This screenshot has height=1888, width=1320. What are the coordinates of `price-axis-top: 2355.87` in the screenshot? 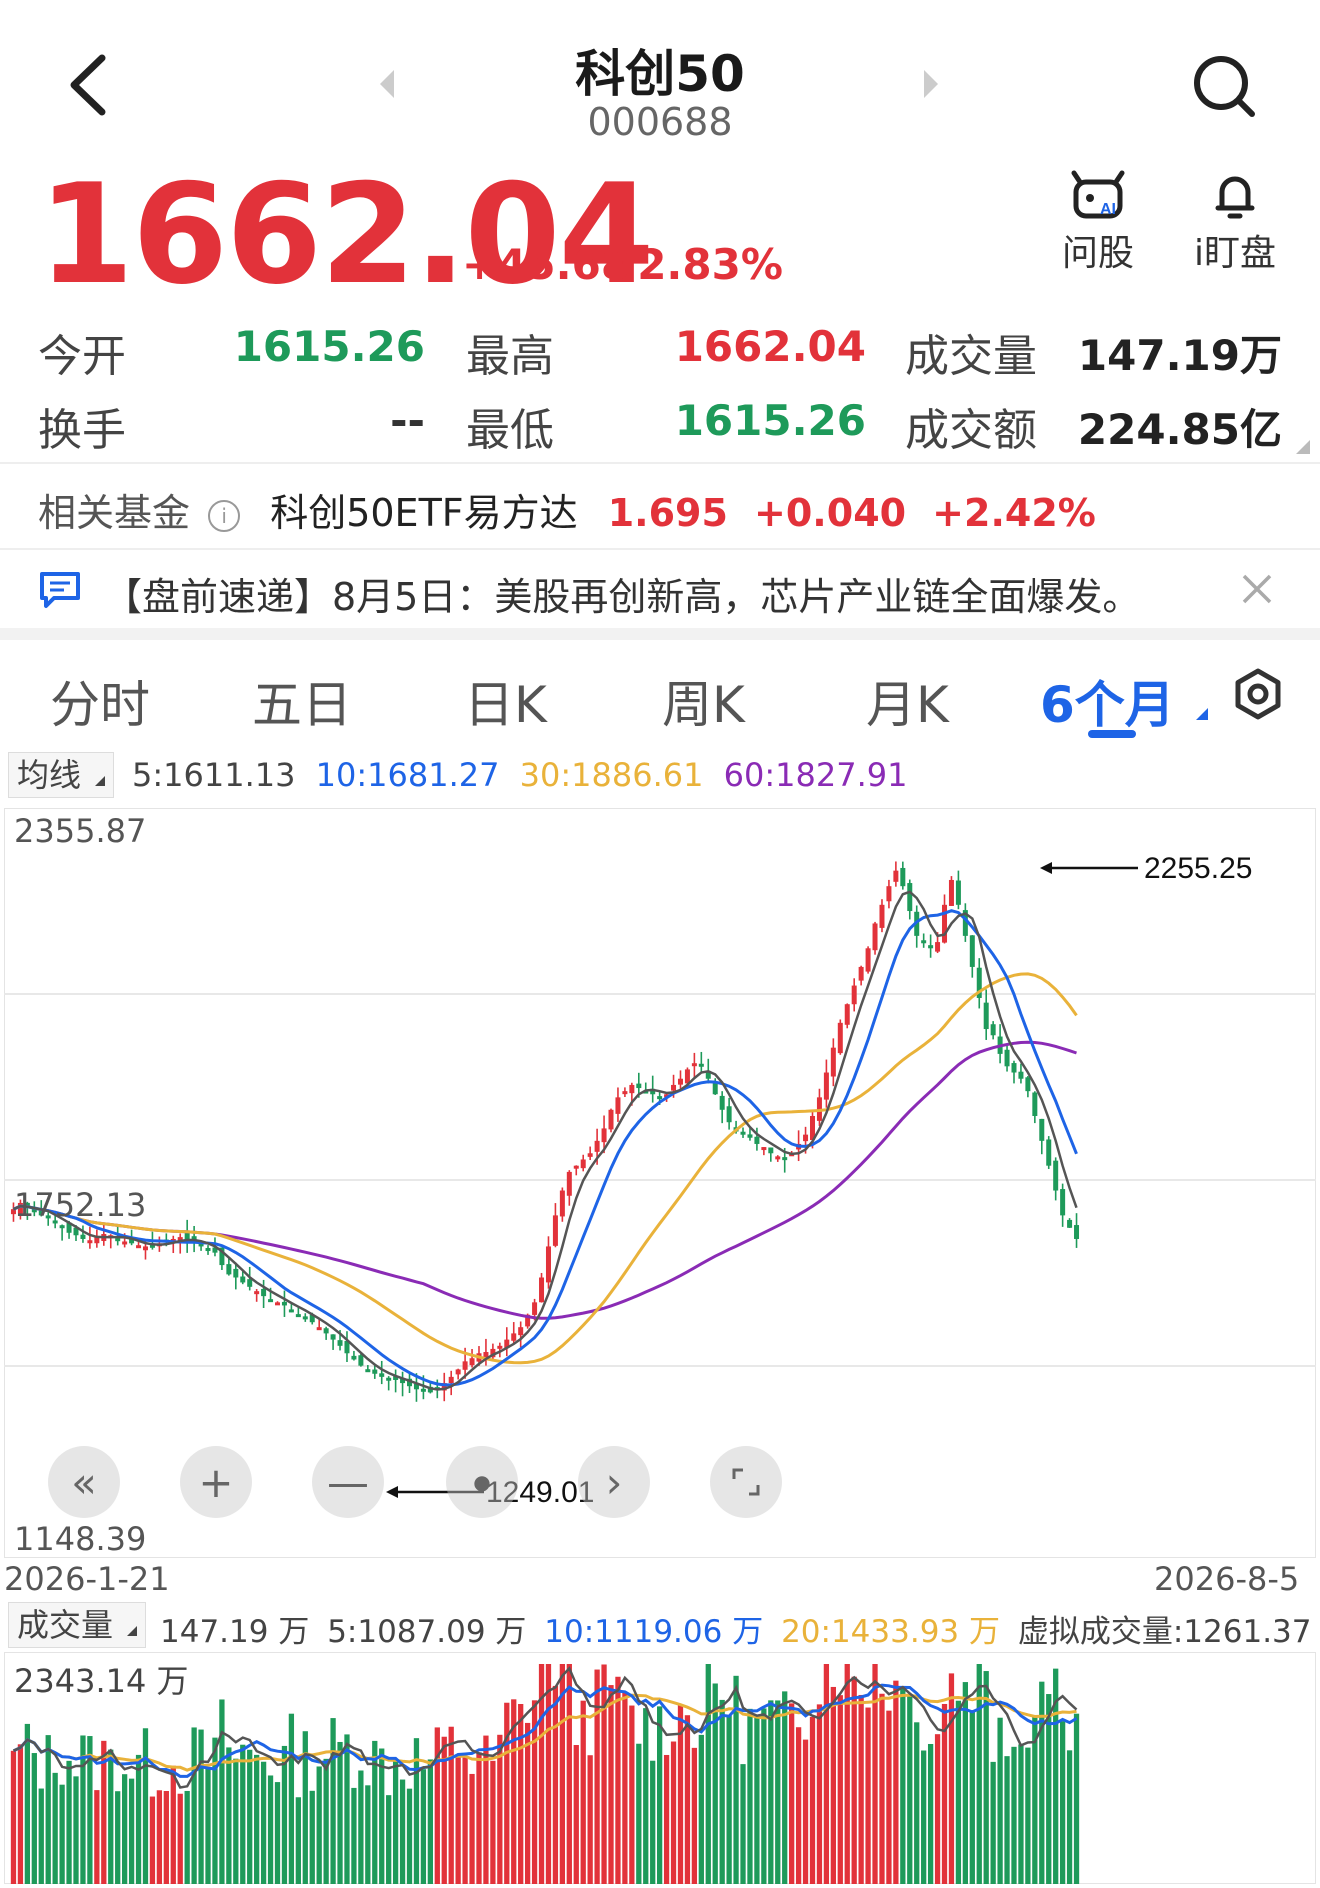 It's located at (80, 831).